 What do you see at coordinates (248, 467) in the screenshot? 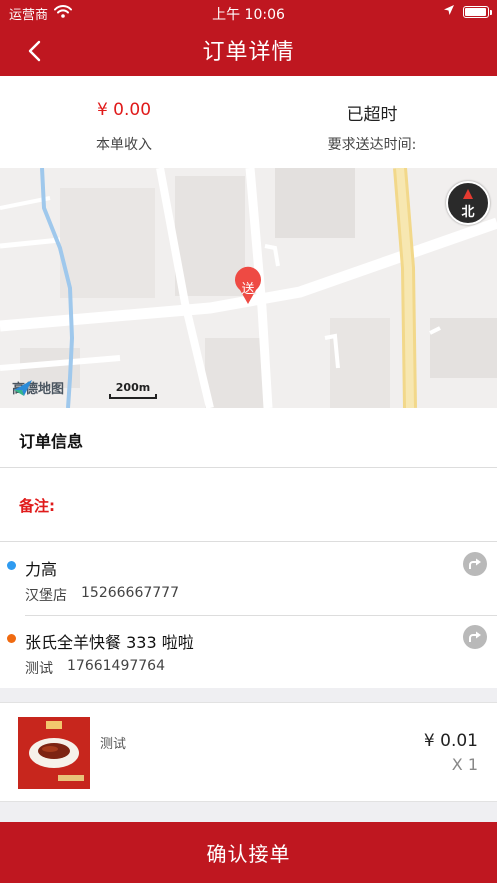
I see `divider` at bounding box center [248, 467].